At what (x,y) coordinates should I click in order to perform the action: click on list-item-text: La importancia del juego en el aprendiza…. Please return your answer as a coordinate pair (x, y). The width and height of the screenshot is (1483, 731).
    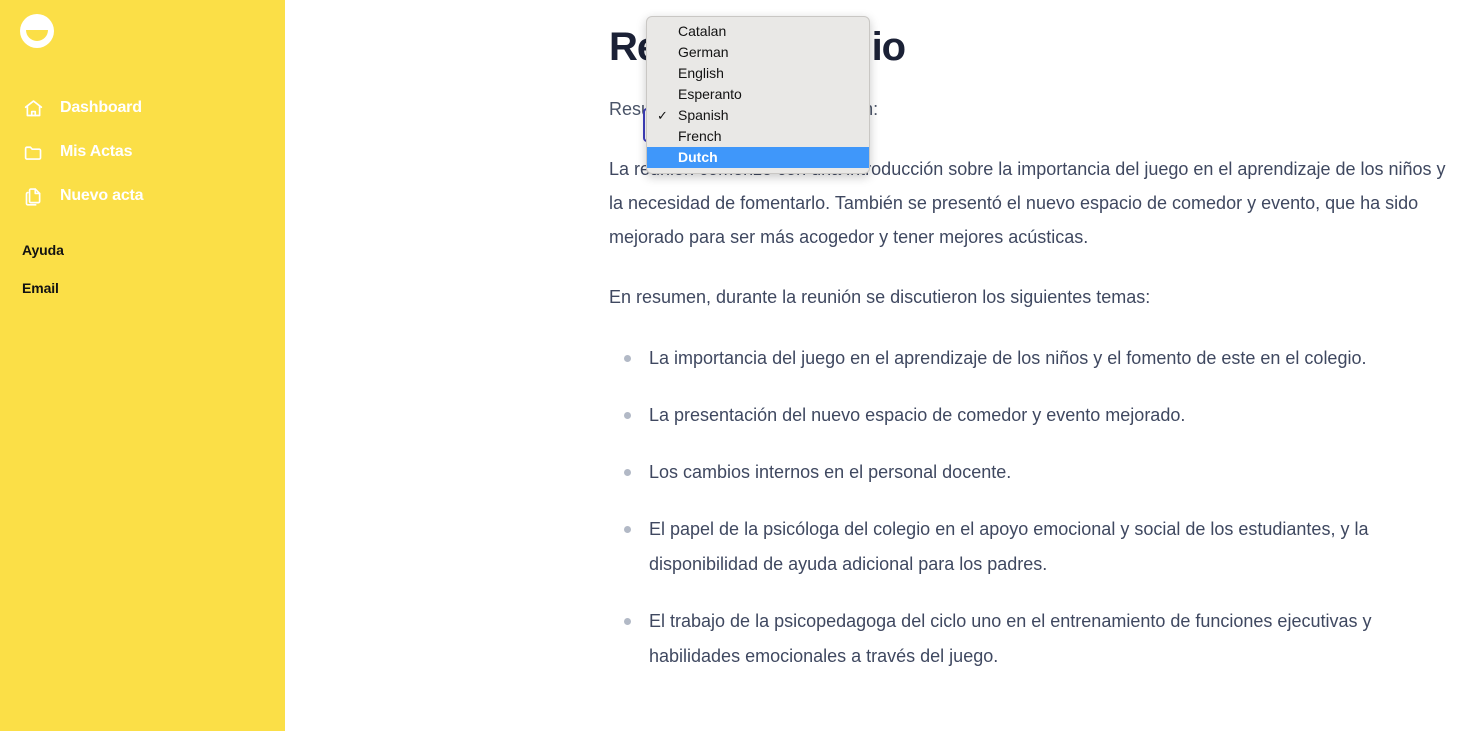
    Looking at the image, I should click on (1008, 357).